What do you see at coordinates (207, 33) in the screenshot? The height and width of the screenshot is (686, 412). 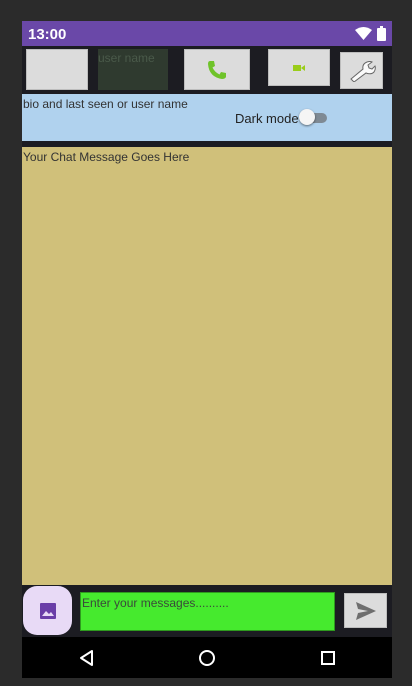 I see `status-bar: 13:00` at bounding box center [207, 33].